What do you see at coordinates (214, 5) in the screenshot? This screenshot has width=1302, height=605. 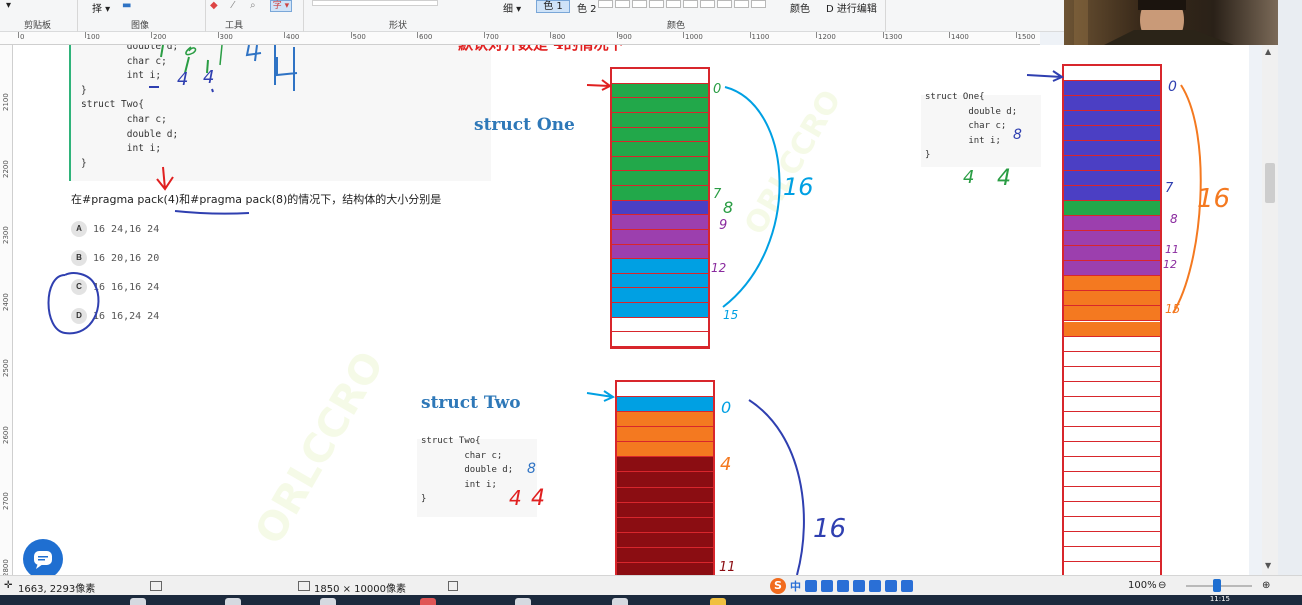 I see `eraser-icon: ◆` at bounding box center [214, 5].